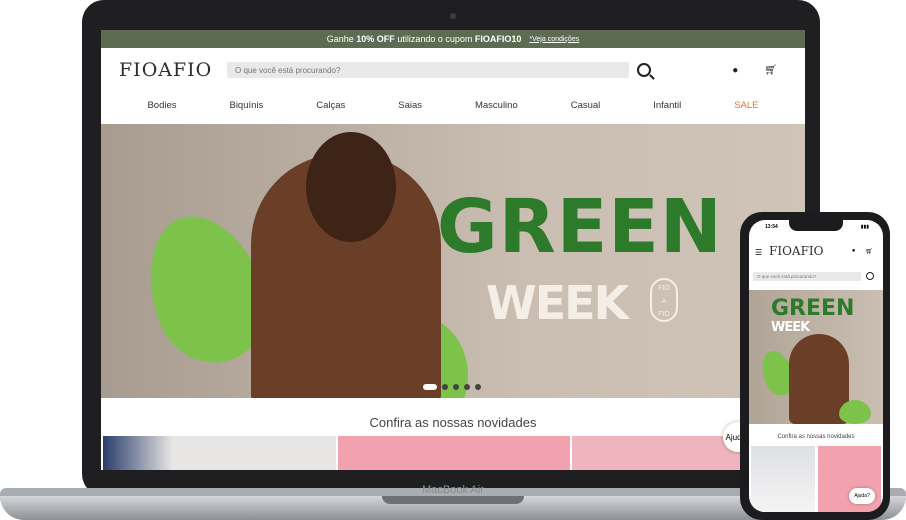 This screenshot has width=906, height=520. Describe the element at coordinates (453, 16) in the screenshot. I see `camera-icon` at that location.